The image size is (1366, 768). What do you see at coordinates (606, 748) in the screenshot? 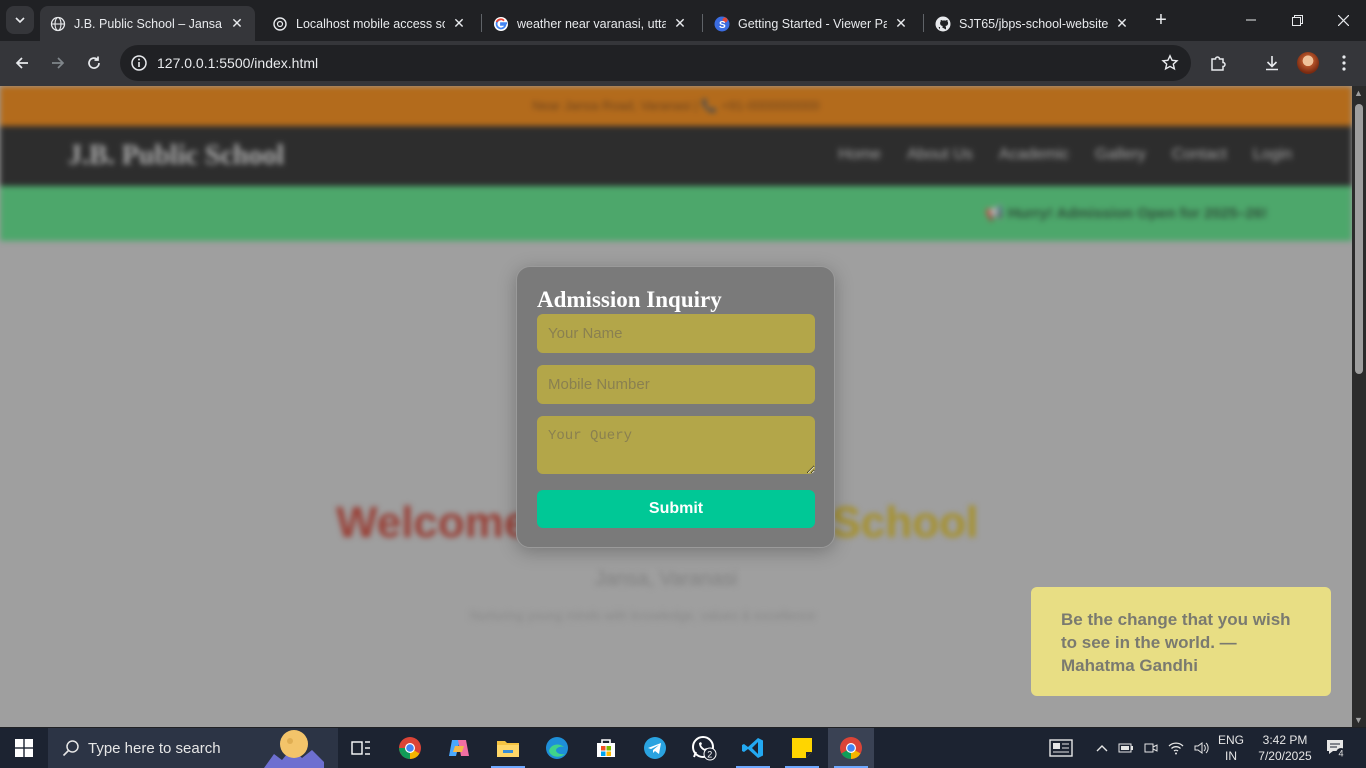
I see `taskbar-microsoft-store` at bounding box center [606, 748].